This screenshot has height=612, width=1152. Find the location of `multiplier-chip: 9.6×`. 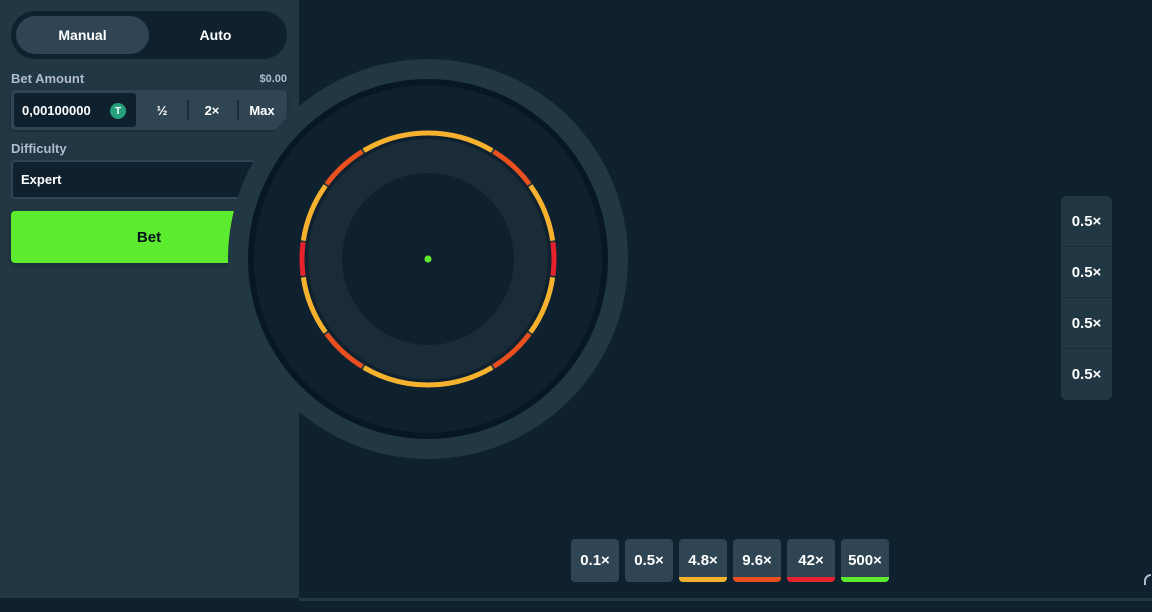

multiplier-chip: 9.6× is located at coordinates (757, 560).